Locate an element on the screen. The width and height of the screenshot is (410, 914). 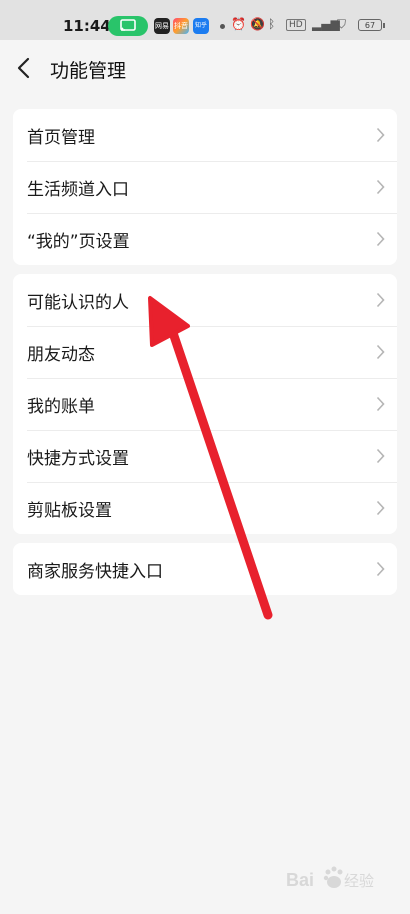
douyin-app-icon: 抖音 is located at coordinates (181, 26).